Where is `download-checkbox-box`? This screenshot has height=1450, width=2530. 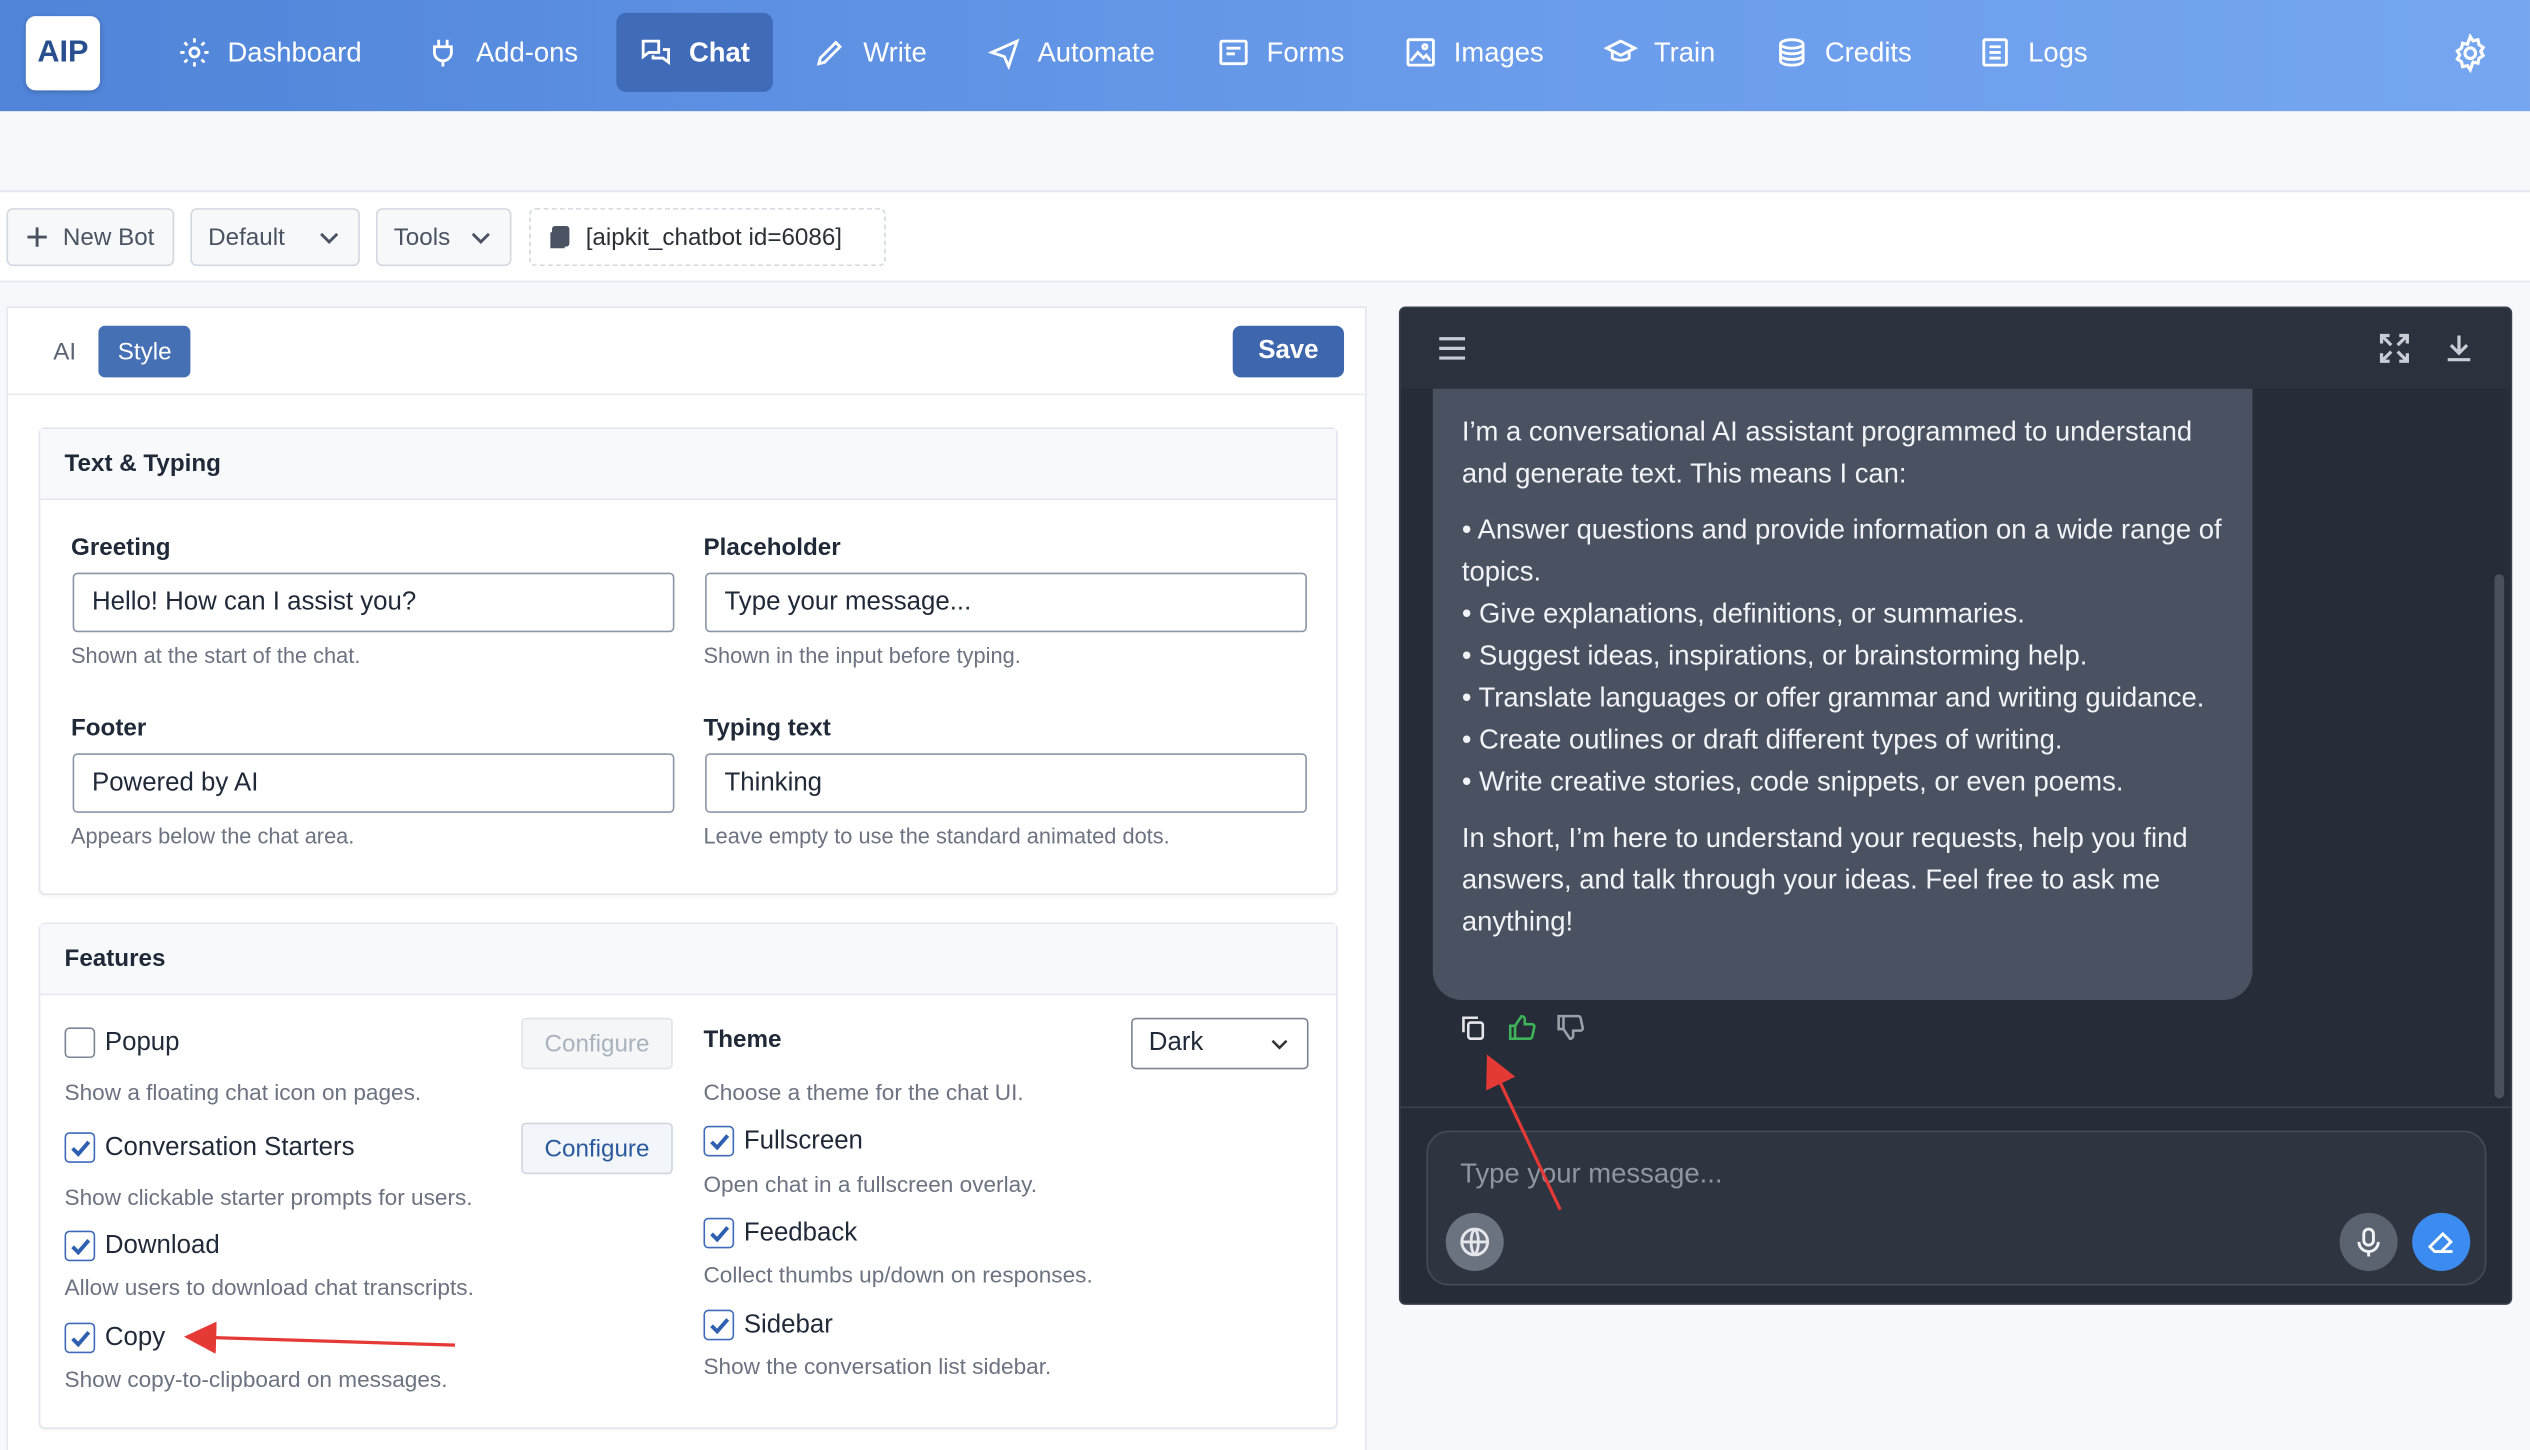
download-checkbox-box is located at coordinates (80, 1246).